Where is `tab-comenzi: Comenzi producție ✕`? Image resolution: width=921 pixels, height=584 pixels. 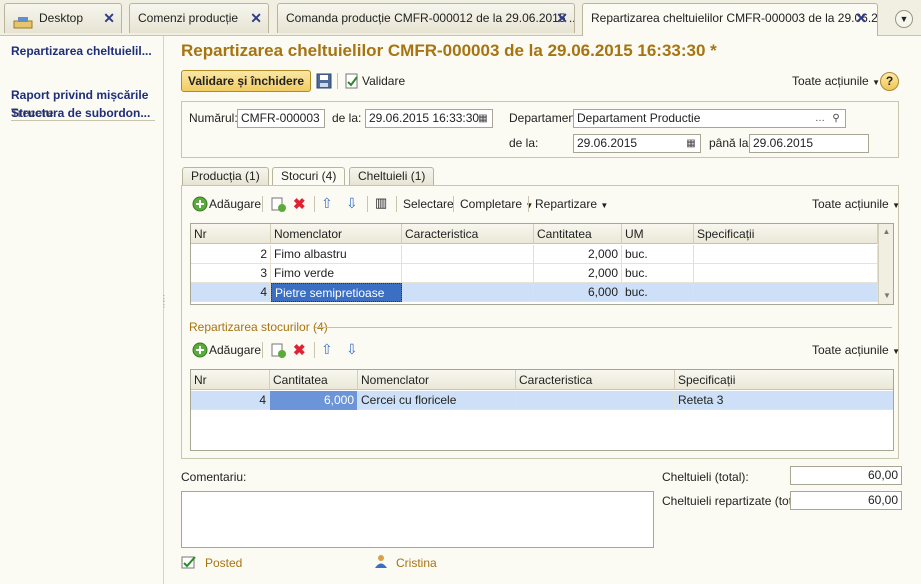 tab-comenzi: Comenzi producție ✕ is located at coordinates (199, 18).